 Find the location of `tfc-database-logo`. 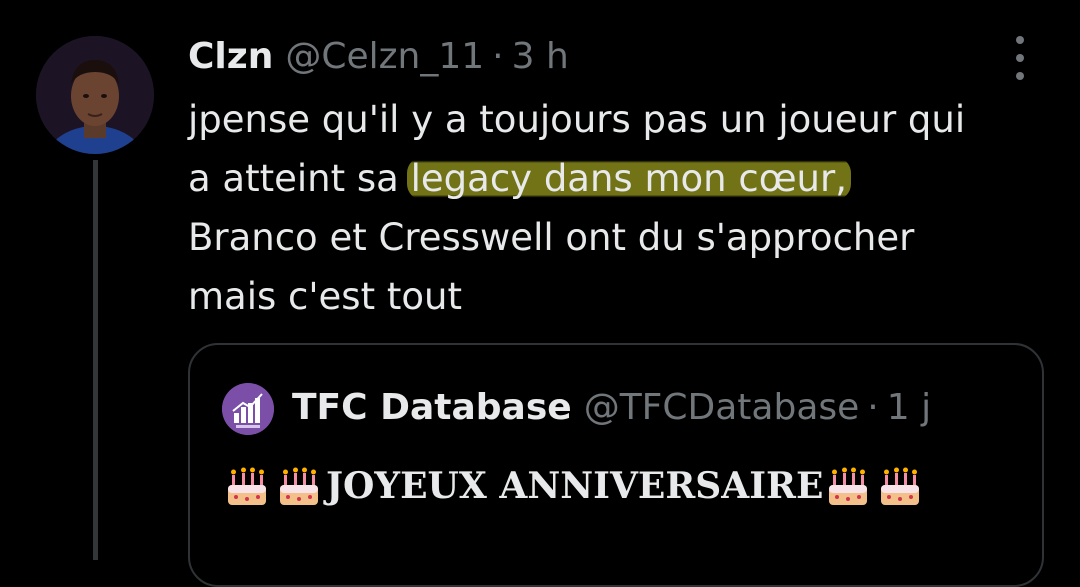

tfc-database-logo is located at coordinates (248, 409).